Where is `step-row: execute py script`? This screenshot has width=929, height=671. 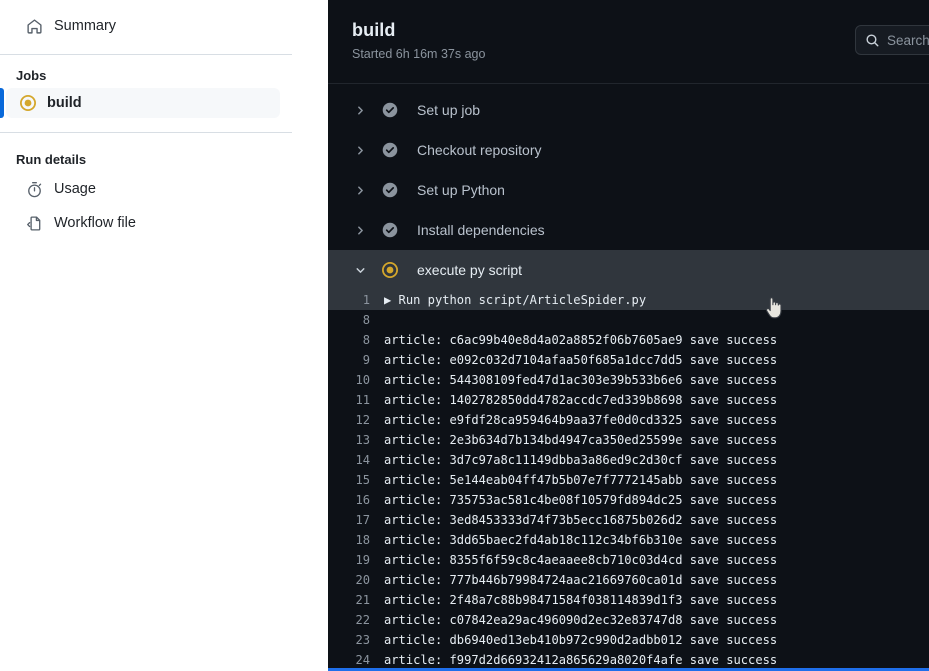
step-row: execute py script is located at coordinates (628, 270).